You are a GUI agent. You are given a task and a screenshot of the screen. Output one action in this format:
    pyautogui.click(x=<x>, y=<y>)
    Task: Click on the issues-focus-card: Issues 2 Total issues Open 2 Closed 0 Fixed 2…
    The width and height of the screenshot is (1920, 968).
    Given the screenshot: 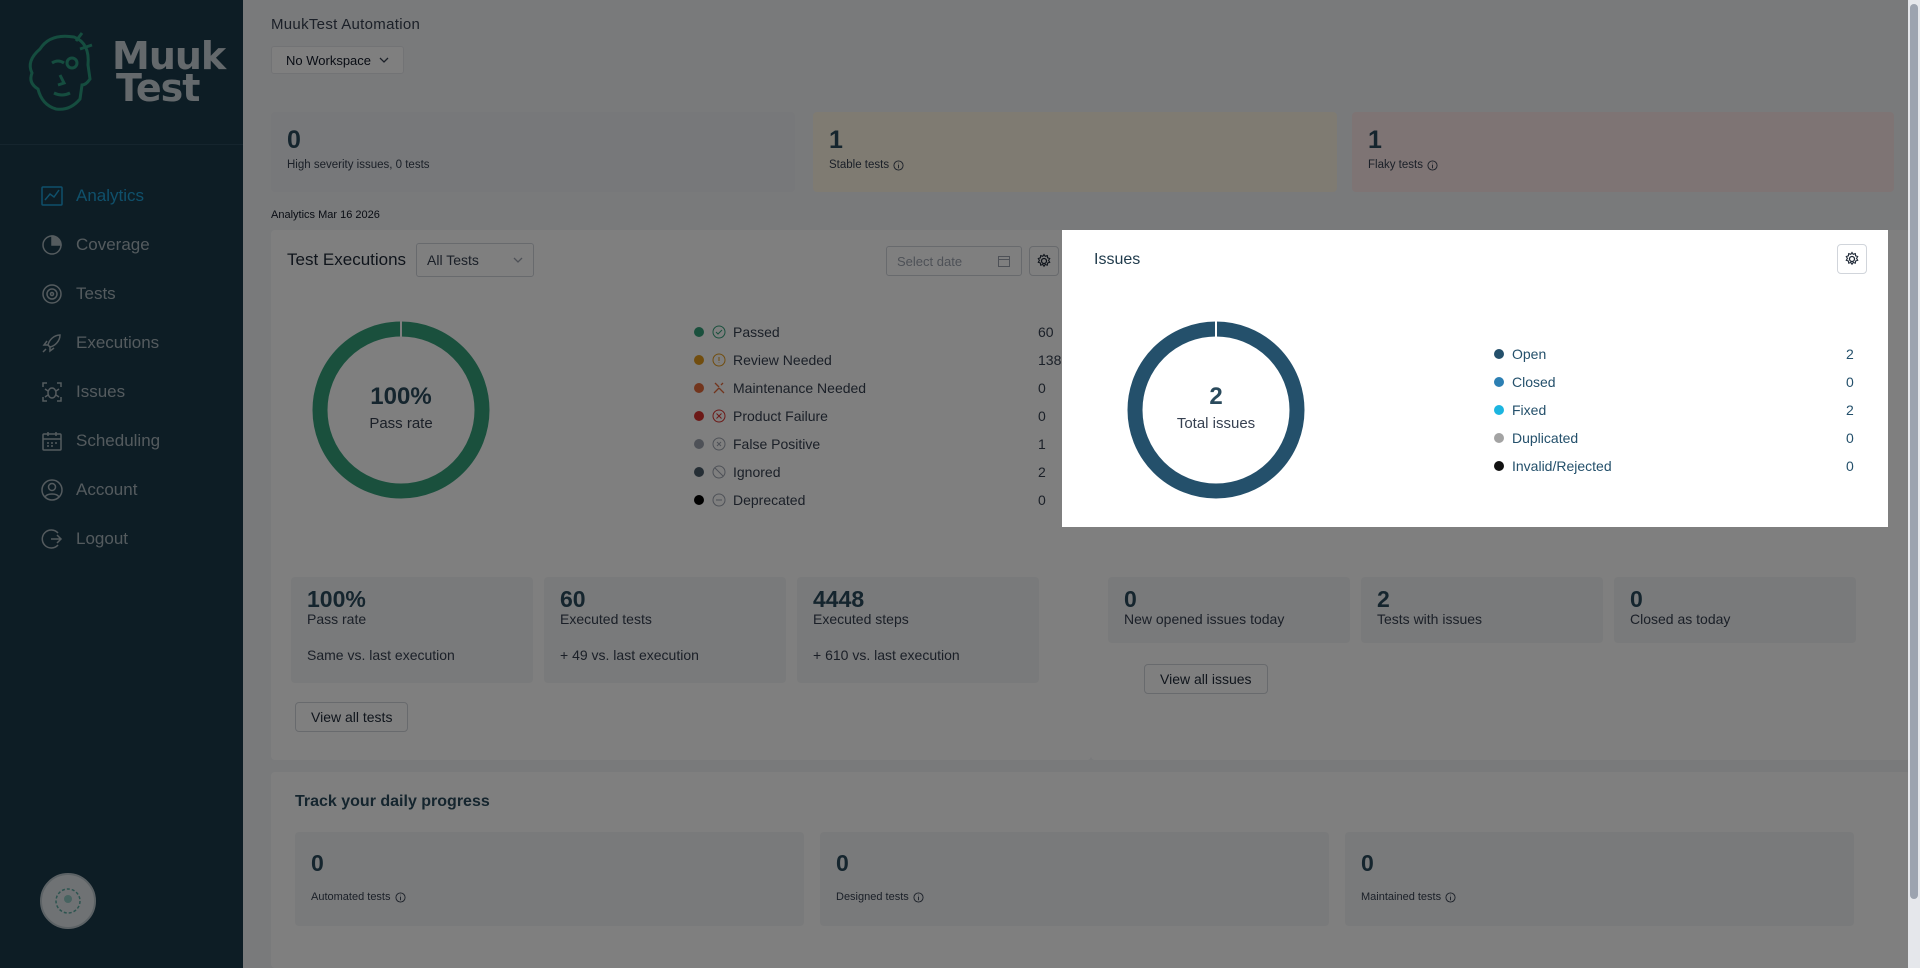 What is the action you would take?
    pyautogui.click(x=1475, y=378)
    